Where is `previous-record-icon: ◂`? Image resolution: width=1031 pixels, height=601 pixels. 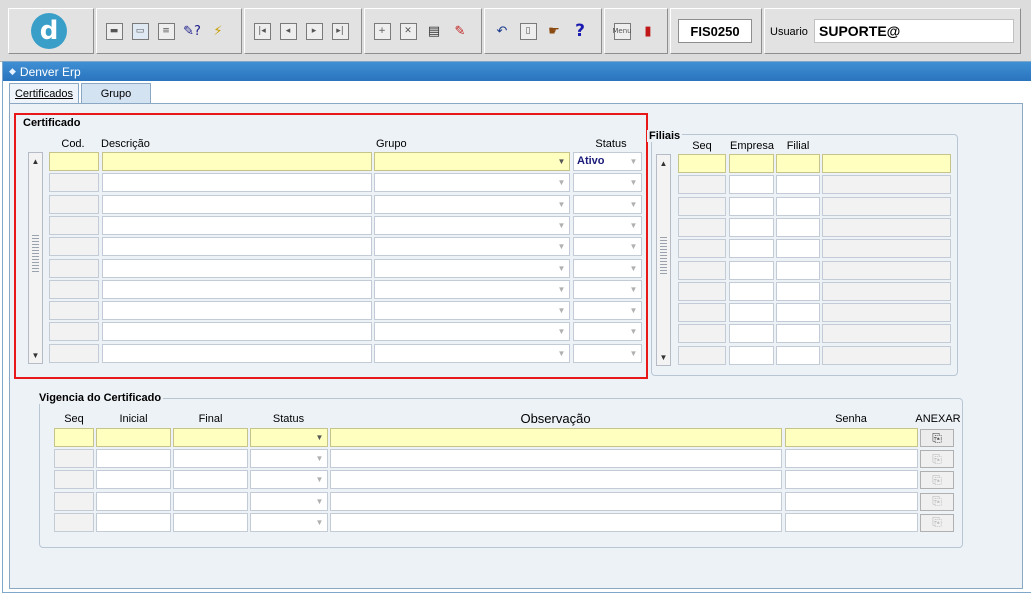
previous-record-icon: ◂ is located at coordinates (288, 31).